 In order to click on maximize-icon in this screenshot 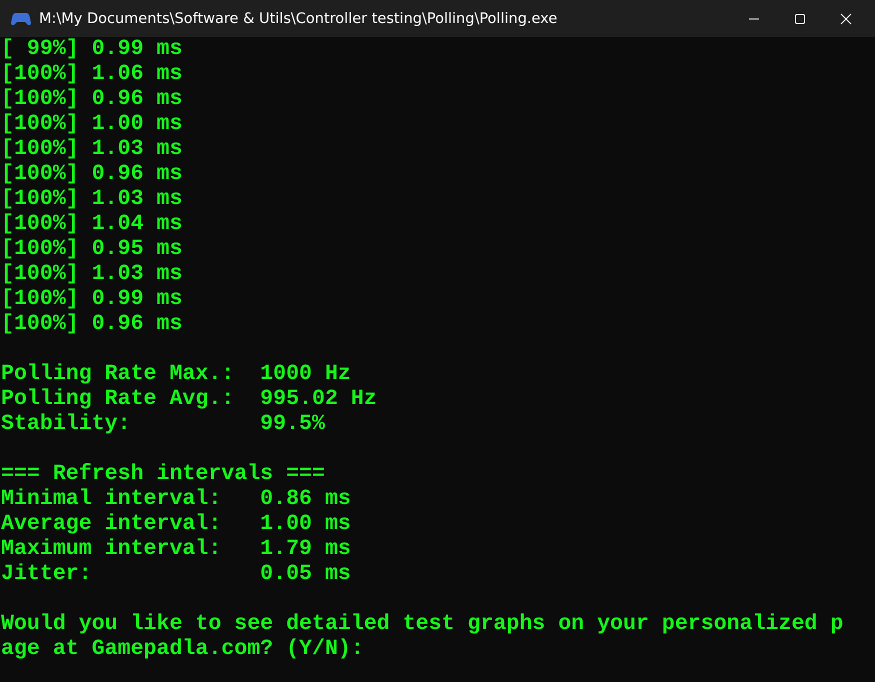, I will do `click(800, 18)`.